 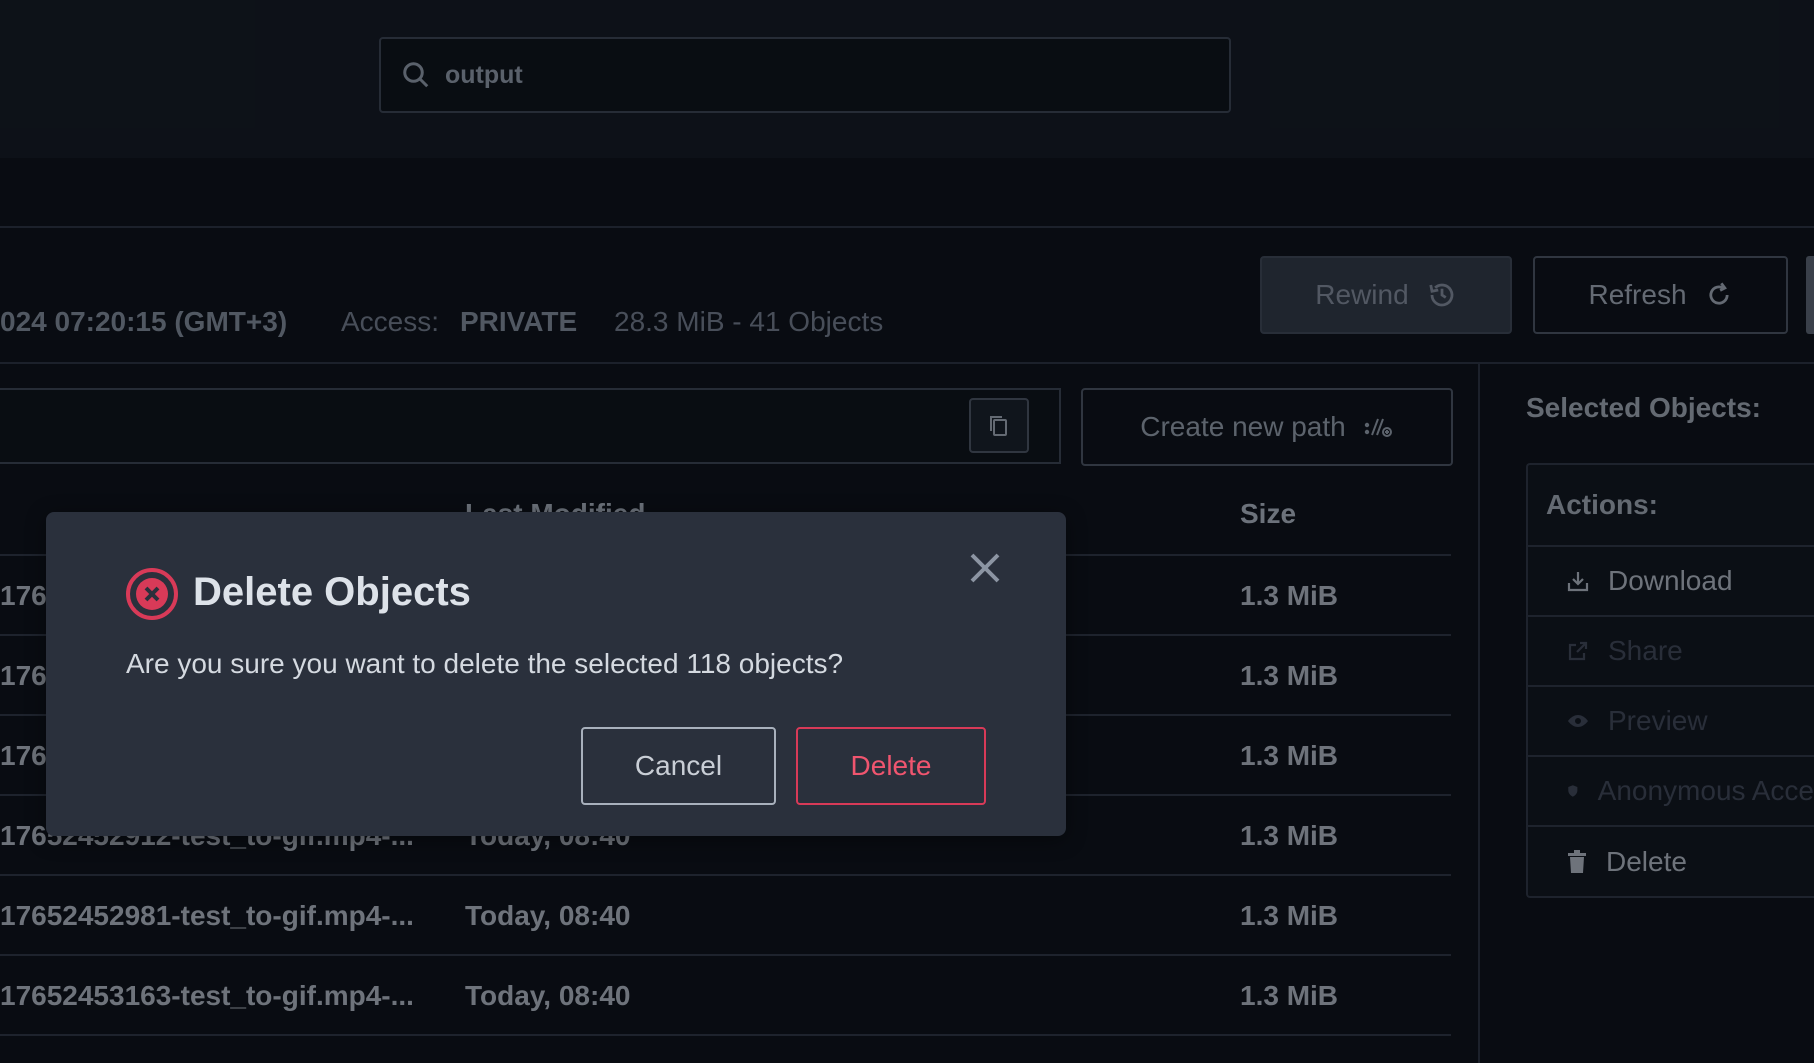 I want to click on cancel-button: Cancel, so click(x=678, y=766).